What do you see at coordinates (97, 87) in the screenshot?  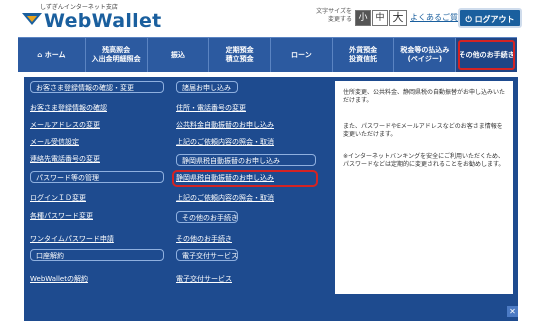 I see `menu-section-customer-info: お客さま登録情報の確認・変更` at bounding box center [97, 87].